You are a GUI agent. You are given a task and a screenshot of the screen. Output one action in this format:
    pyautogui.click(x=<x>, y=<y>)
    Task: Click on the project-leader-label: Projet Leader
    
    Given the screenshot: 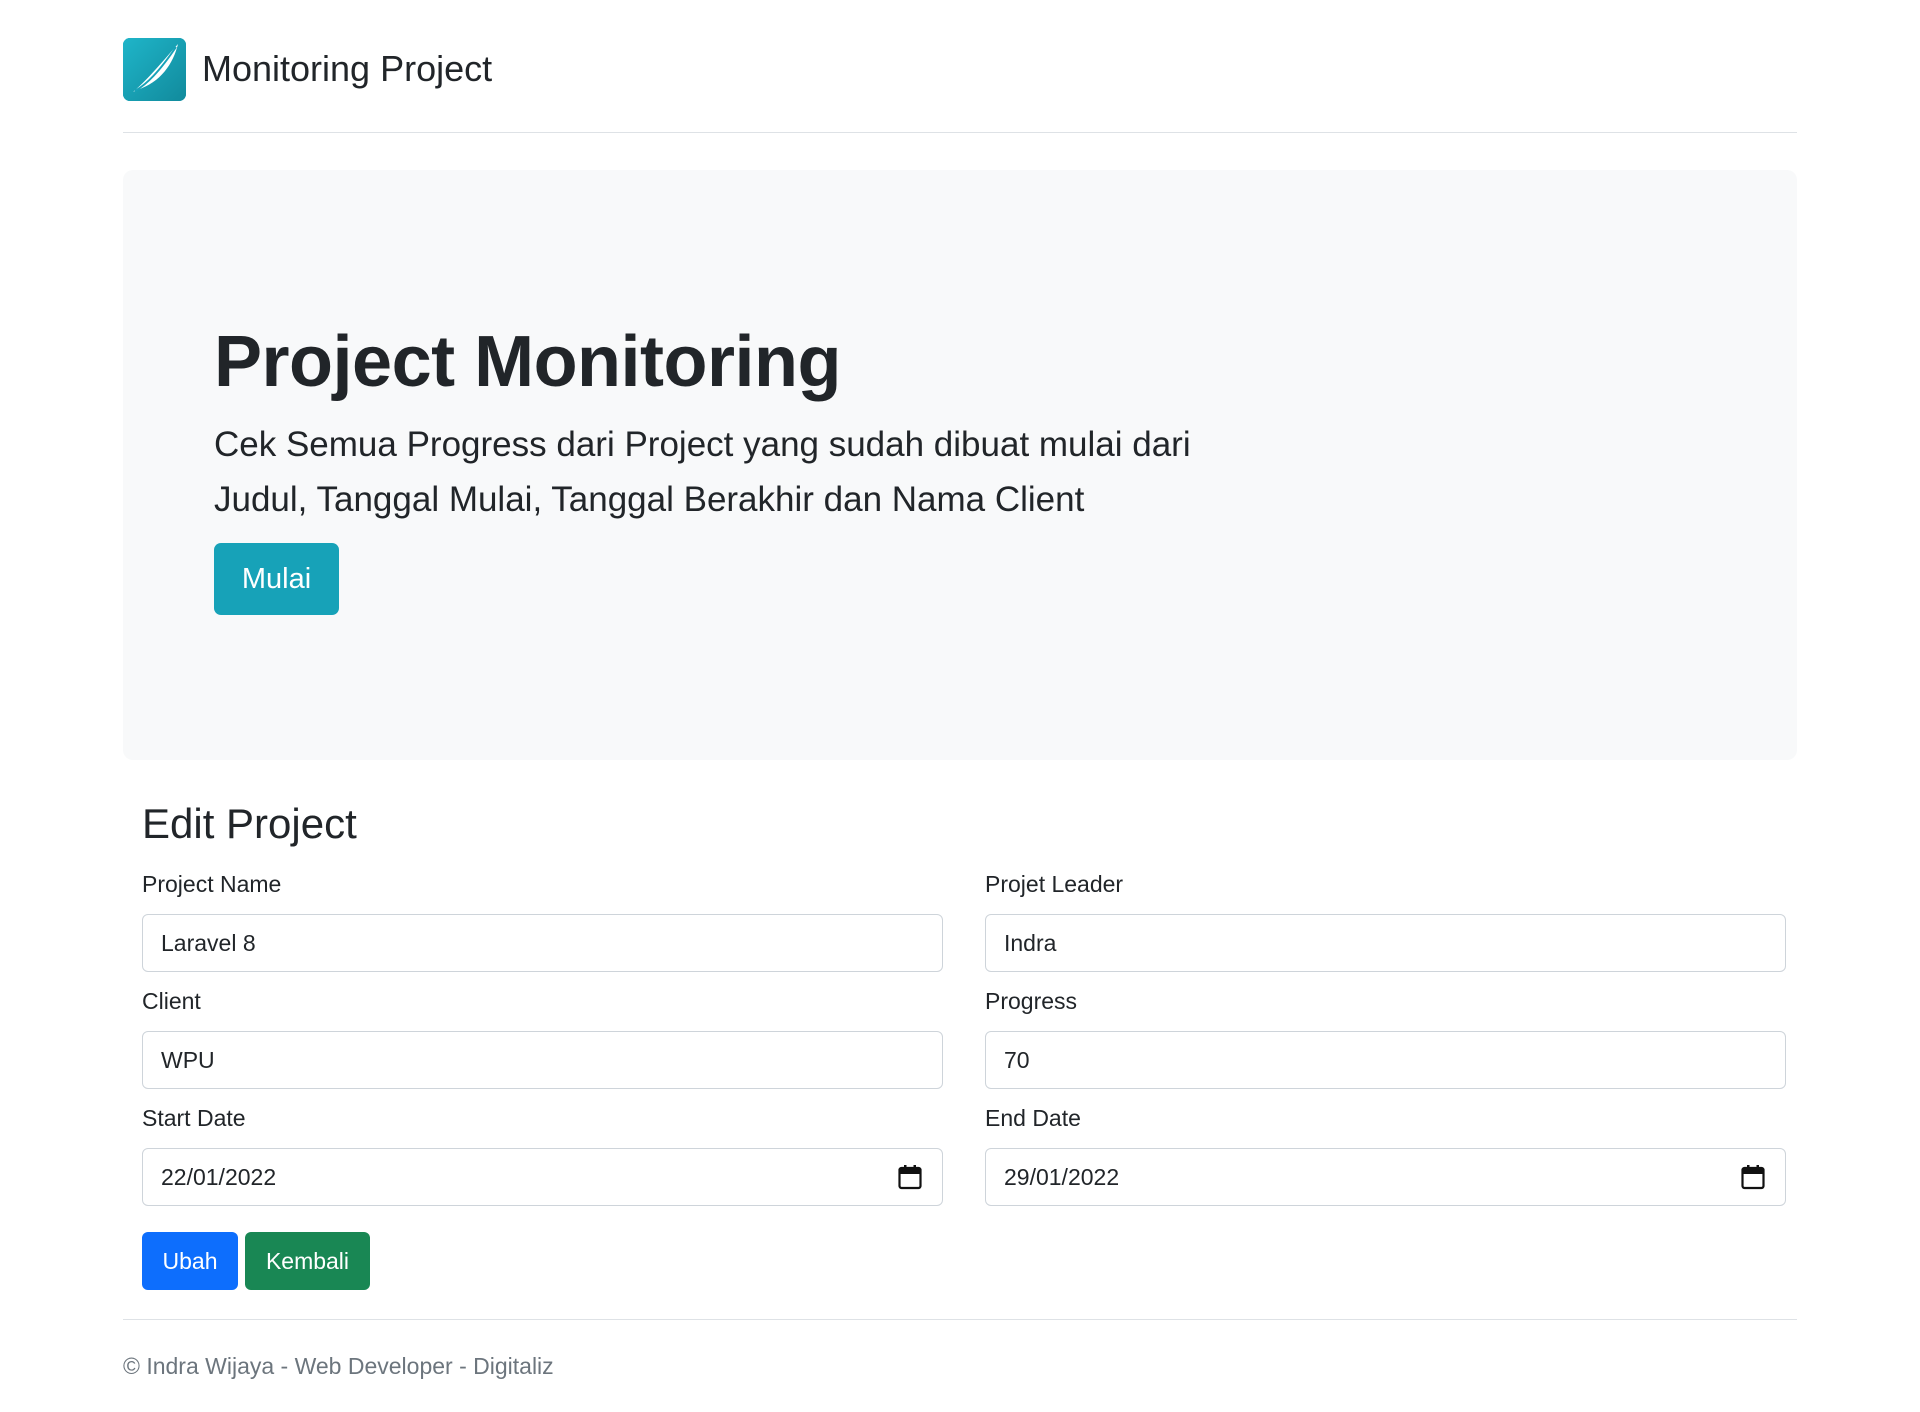 What is the action you would take?
    pyautogui.click(x=1054, y=884)
    